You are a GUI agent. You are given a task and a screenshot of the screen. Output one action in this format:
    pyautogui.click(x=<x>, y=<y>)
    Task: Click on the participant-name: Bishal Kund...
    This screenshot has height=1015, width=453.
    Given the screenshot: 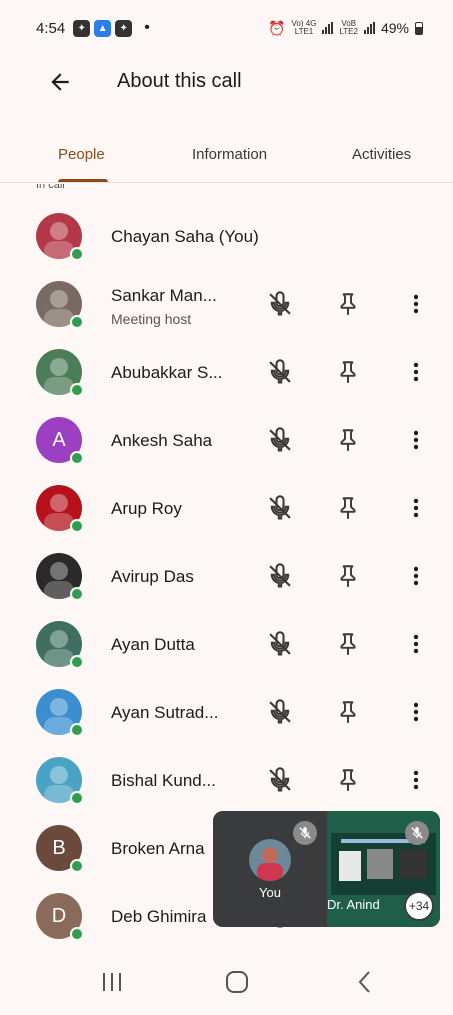 What is the action you would take?
    pyautogui.click(x=163, y=780)
    